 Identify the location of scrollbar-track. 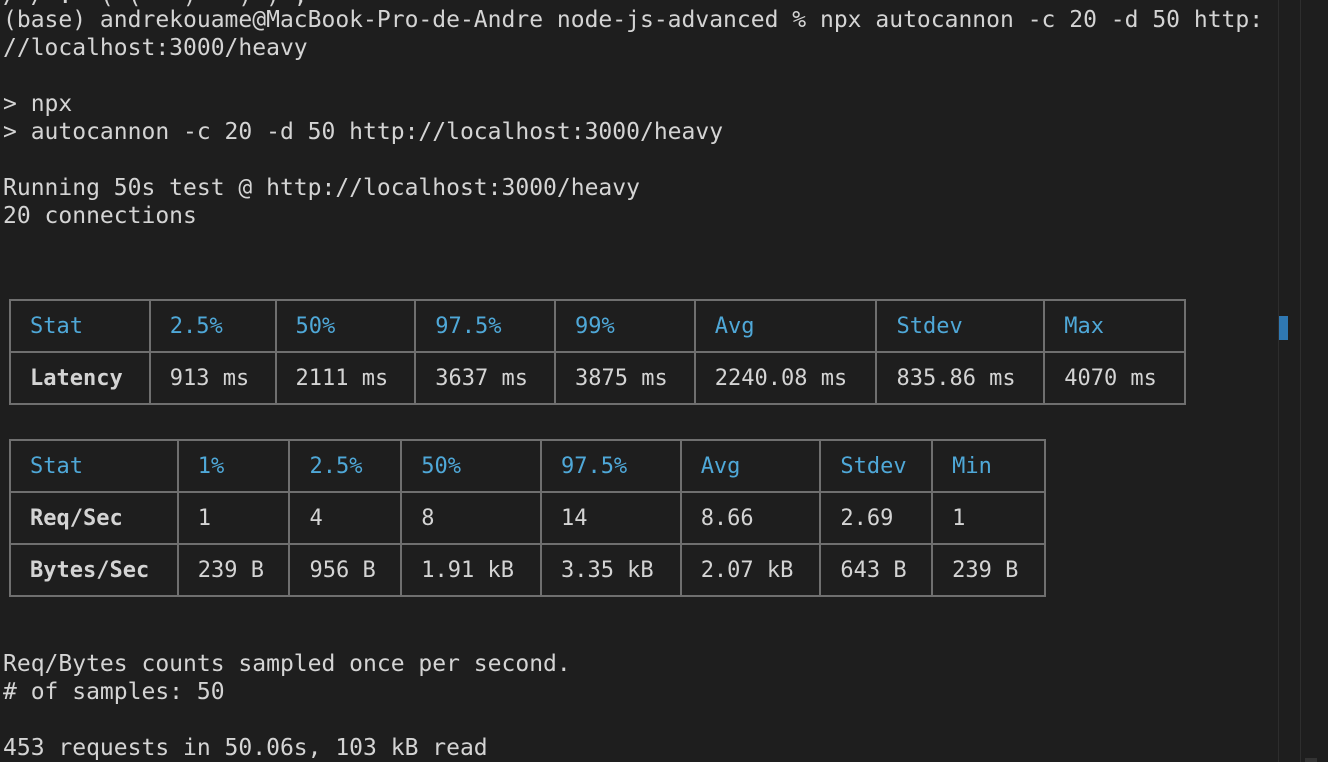
(1300, 381).